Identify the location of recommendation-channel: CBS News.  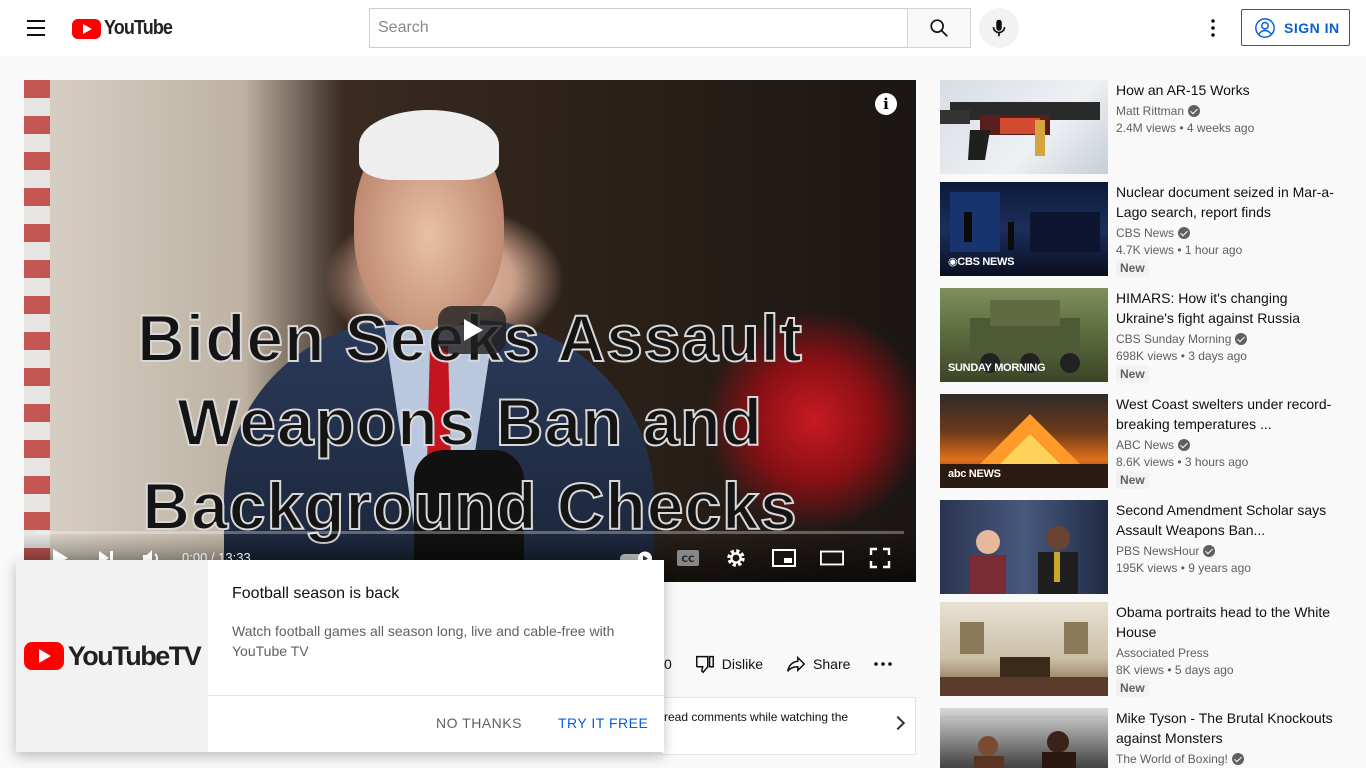
(1225, 233).